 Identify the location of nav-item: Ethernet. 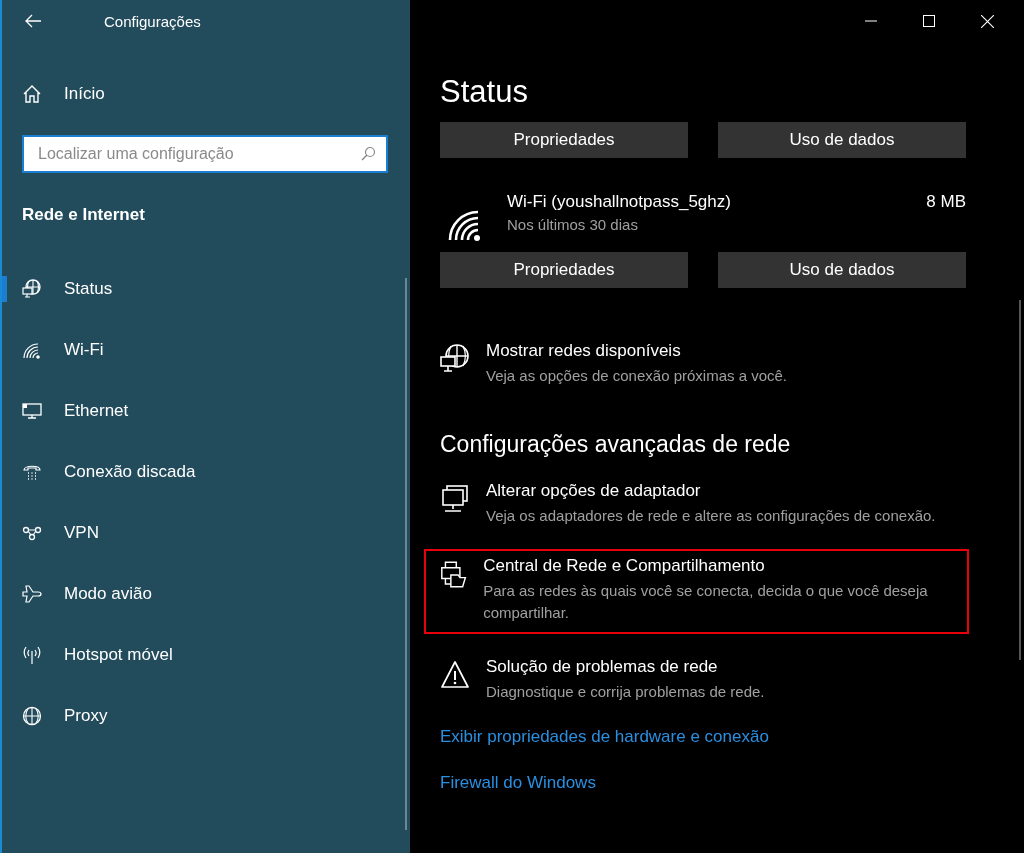
(182, 410).